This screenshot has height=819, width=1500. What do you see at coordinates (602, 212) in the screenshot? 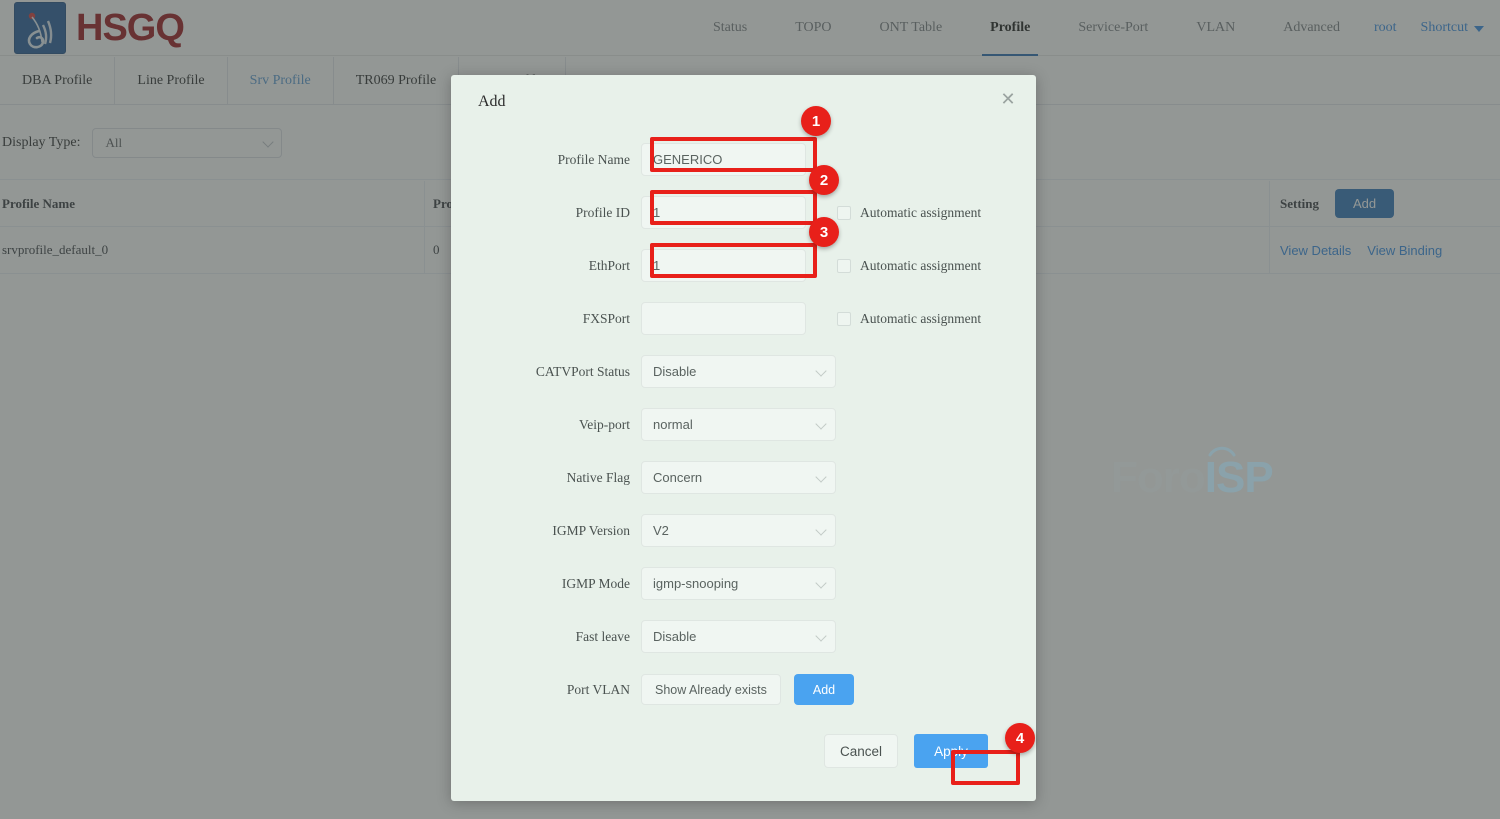
I see `label-profile-id: Profile ID` at bounding box center [602, 212].